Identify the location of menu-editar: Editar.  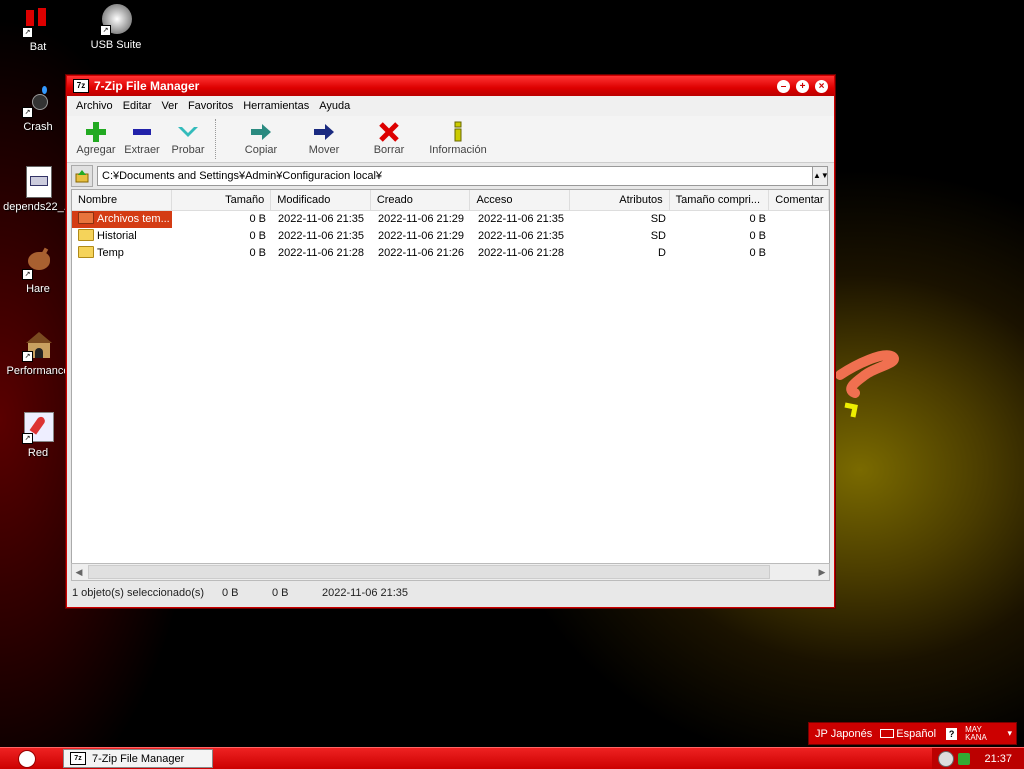
(137, 106).